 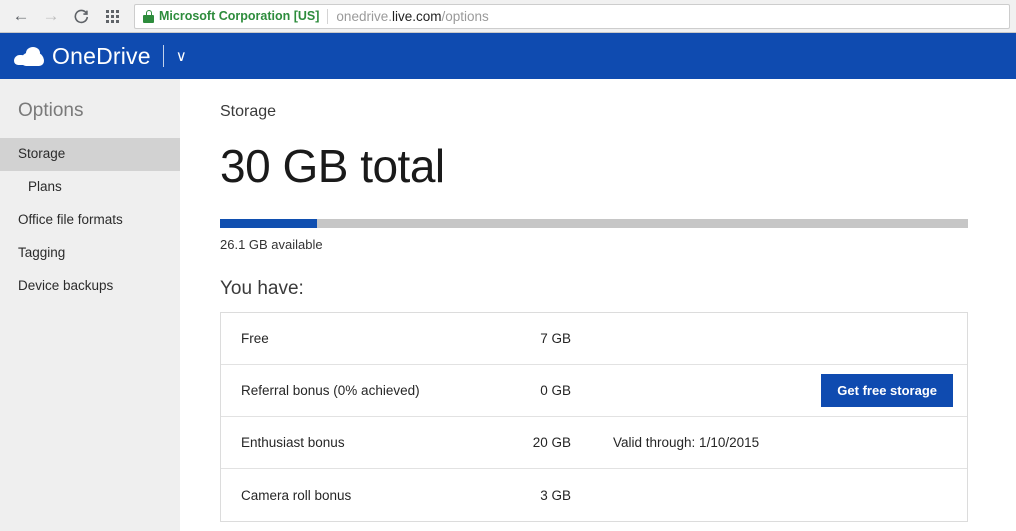 I want to click on onedrive-cloud-icon, so click(x=29, y=56).